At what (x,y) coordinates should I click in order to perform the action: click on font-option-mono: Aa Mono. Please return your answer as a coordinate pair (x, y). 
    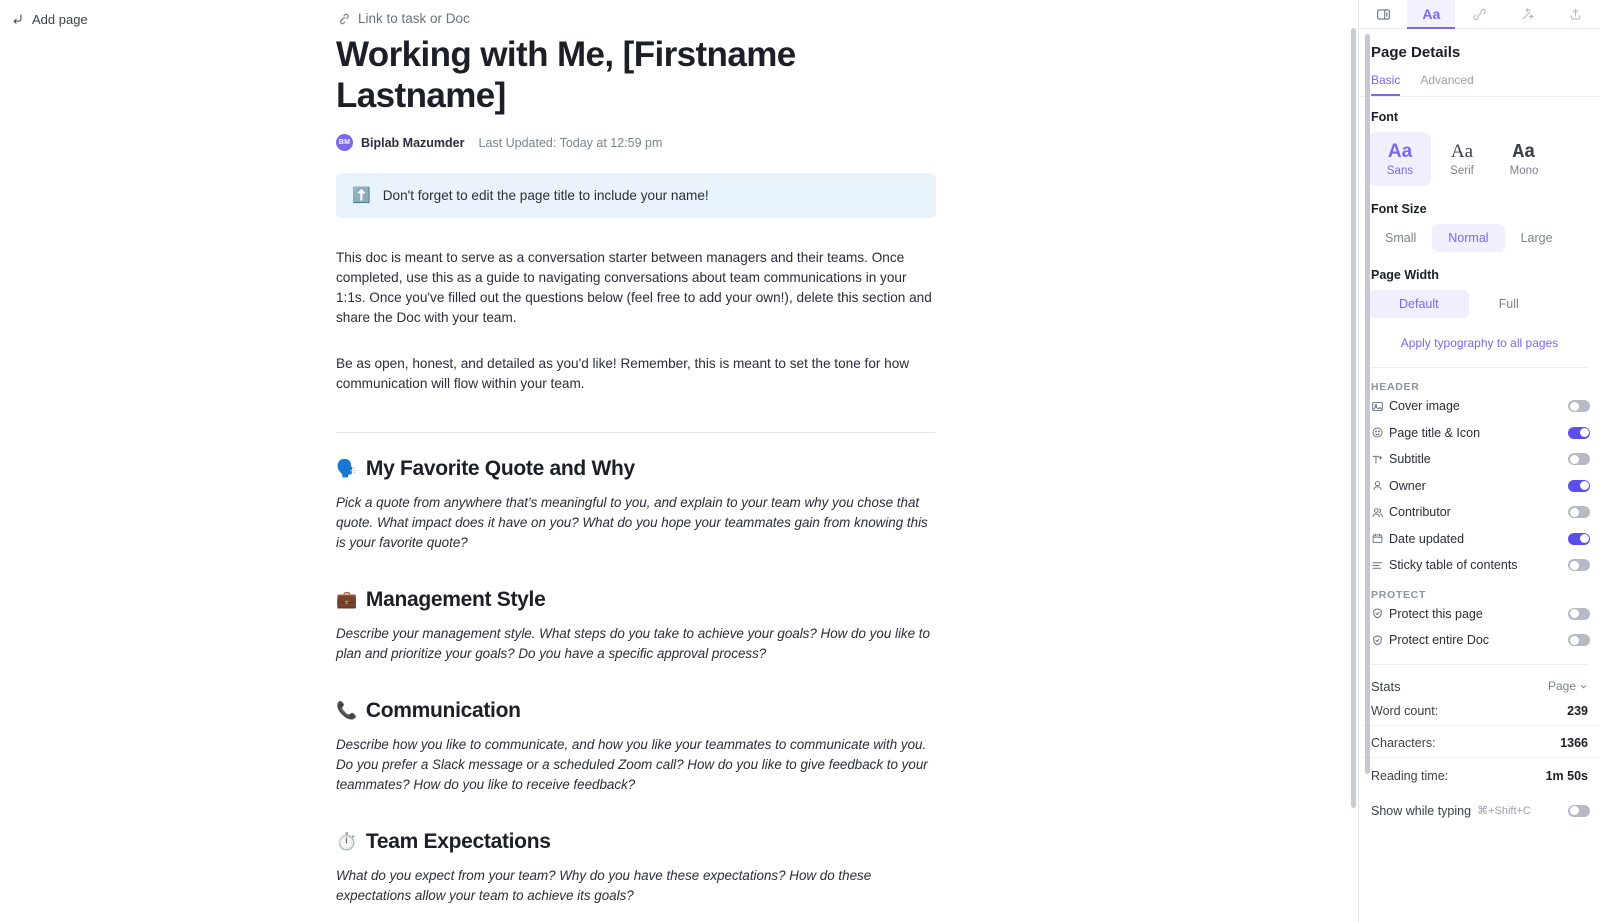
    Looking at the image, I should click on (1524, 159).